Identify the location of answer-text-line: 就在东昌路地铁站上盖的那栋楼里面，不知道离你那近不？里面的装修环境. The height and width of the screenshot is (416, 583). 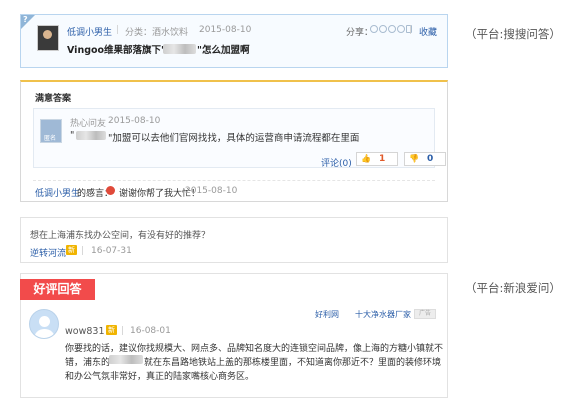
(293, 363).